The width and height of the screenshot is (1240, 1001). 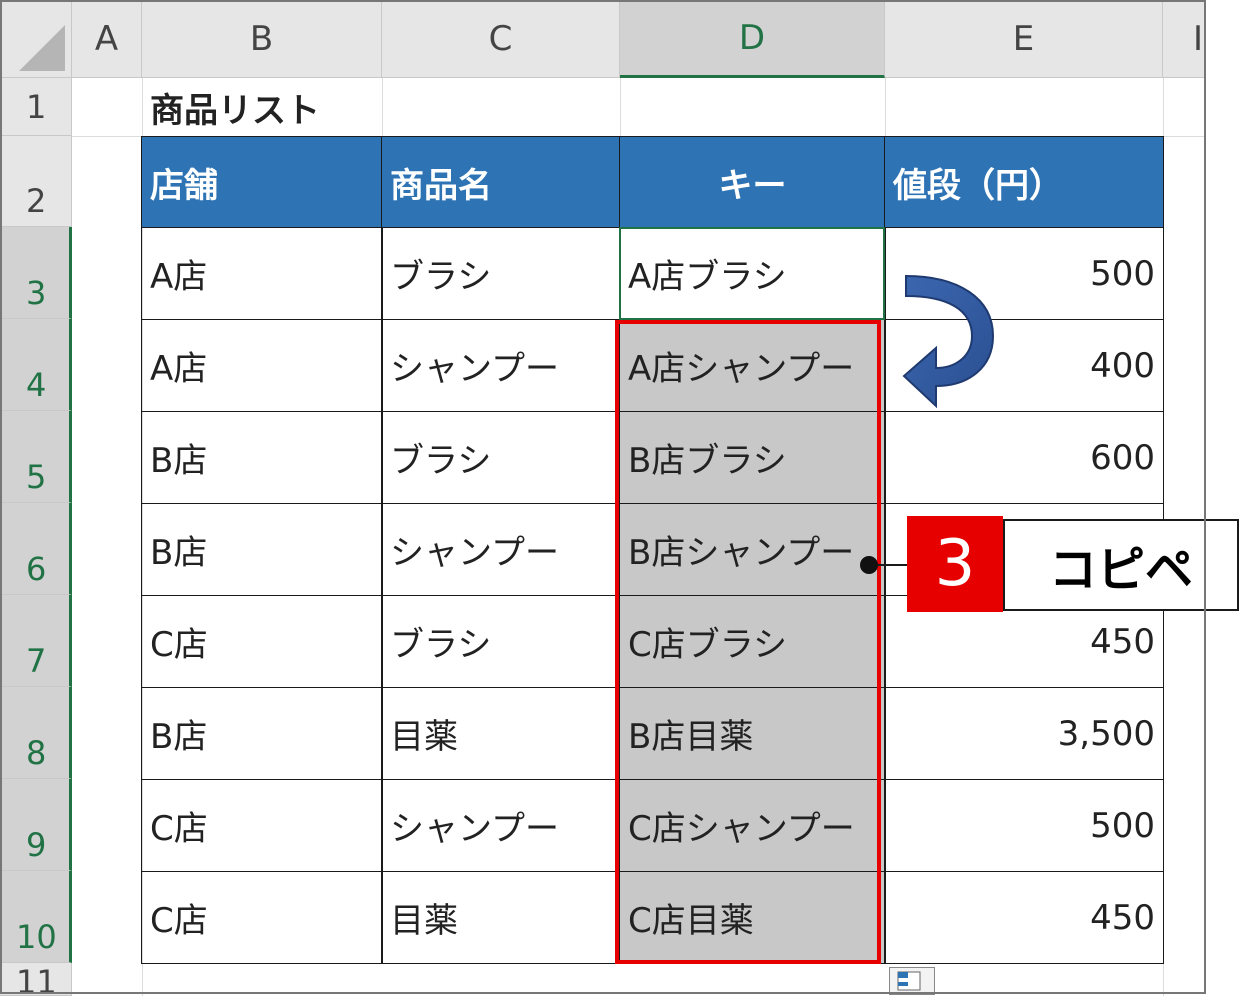 I want to click on row-header-1: 1, so click(x=36, y=107).